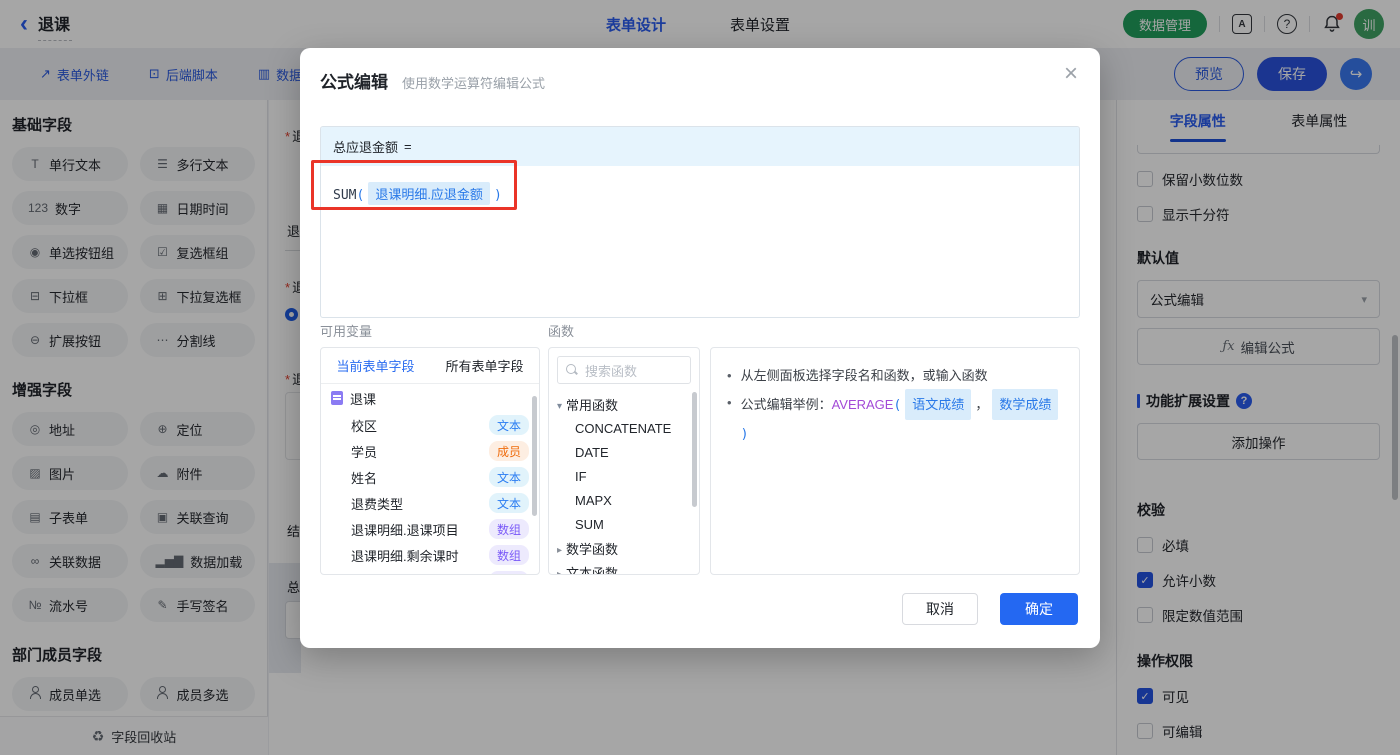 The width and height of the screenshot is (1400, 755). I want to click on variables-label: 可用变量, so click(346, 331).